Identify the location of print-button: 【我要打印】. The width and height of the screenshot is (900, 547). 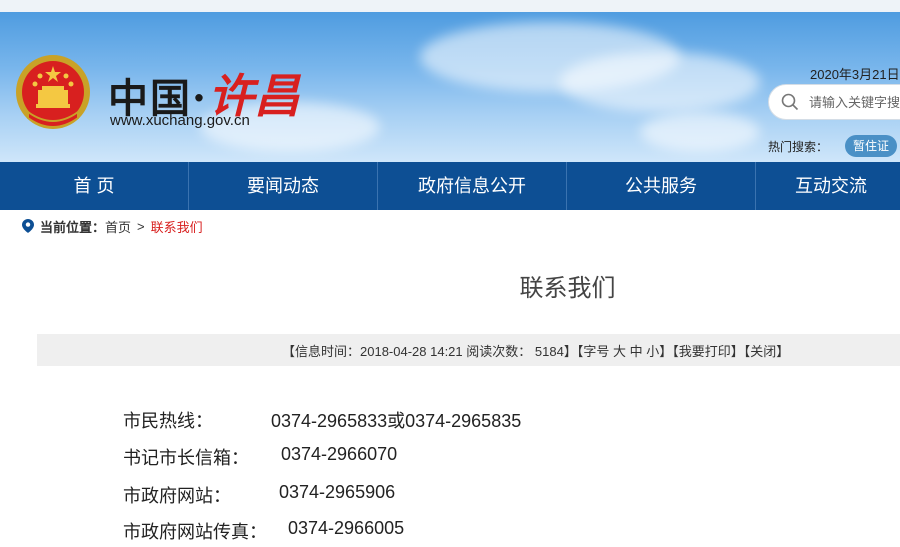
(708, 351).